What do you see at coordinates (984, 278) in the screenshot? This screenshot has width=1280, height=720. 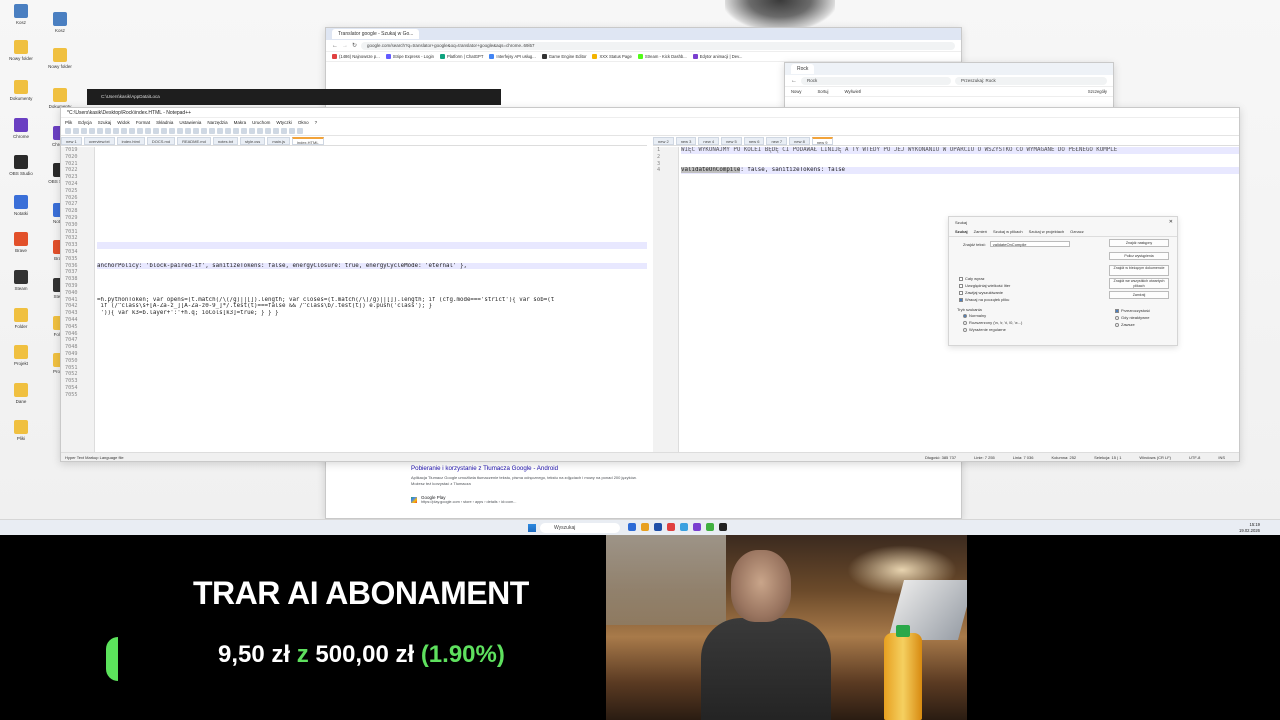 I see `find-option-checkbox: Cały wyraz` at bounding box center [984, 278].